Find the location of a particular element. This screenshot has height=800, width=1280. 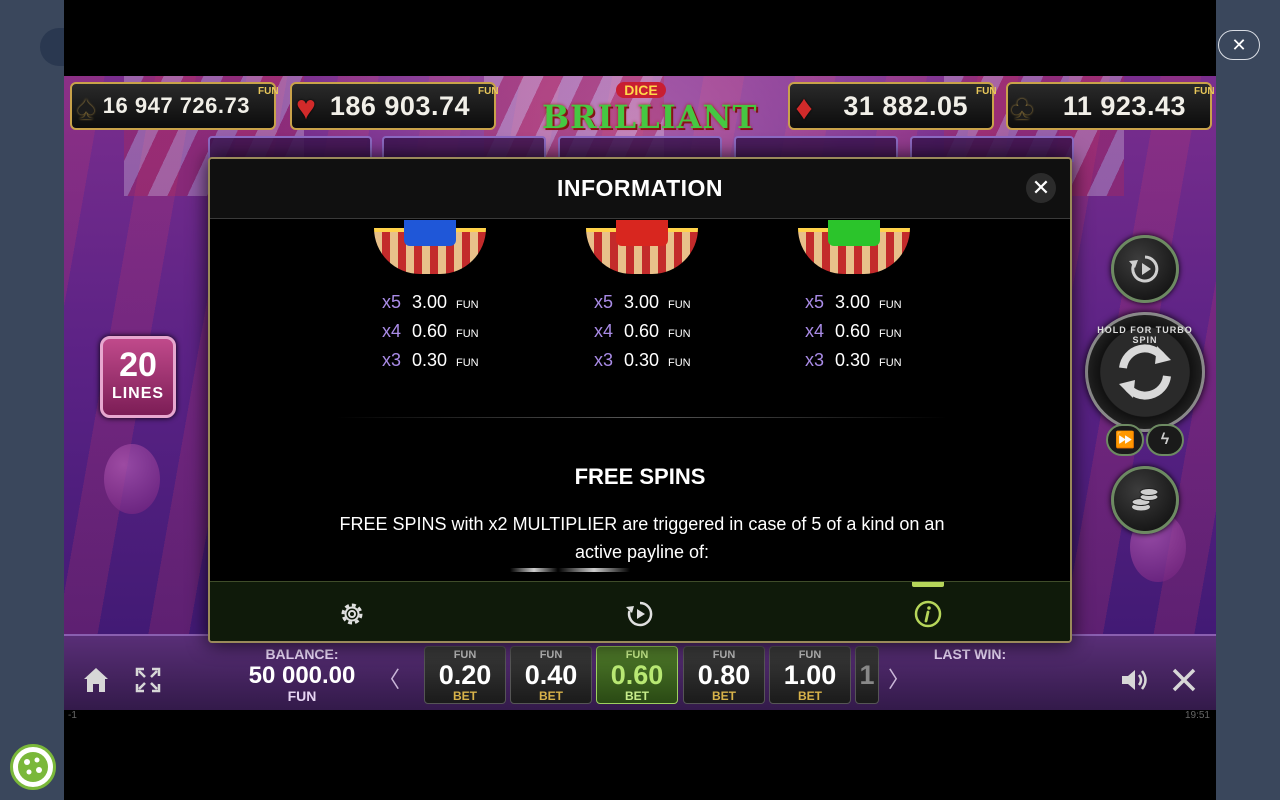

bet-option: FUN 1.00 BET is located at coordinates (810, 675).